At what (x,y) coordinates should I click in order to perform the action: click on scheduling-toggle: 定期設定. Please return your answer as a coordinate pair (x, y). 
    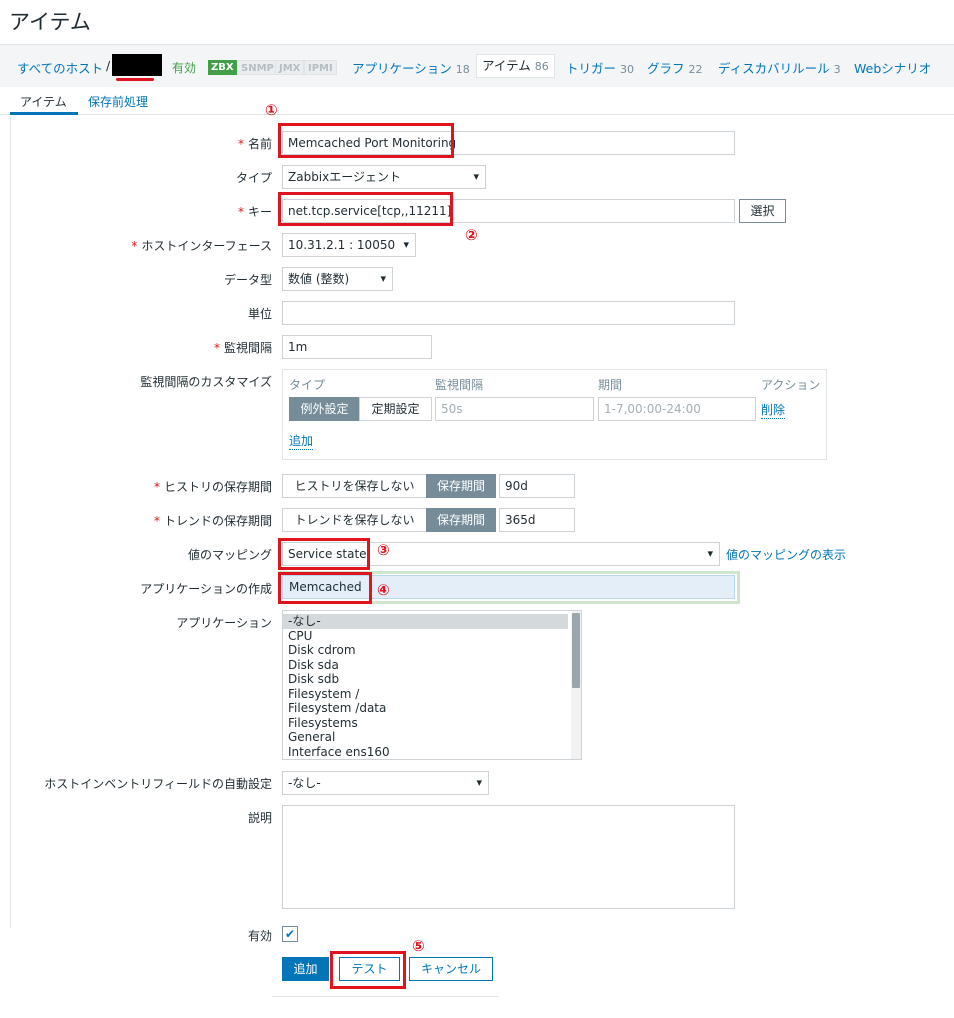
    Looking at the image, I should click on (395, 409).